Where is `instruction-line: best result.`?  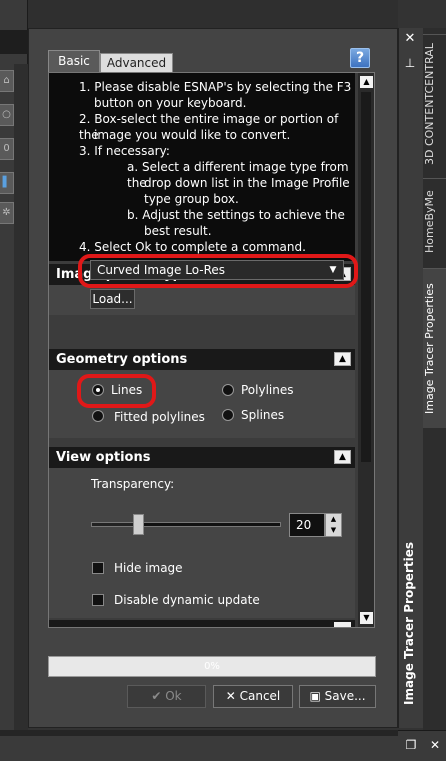 instruction-line: best result. is located at coordinates (178, 231).